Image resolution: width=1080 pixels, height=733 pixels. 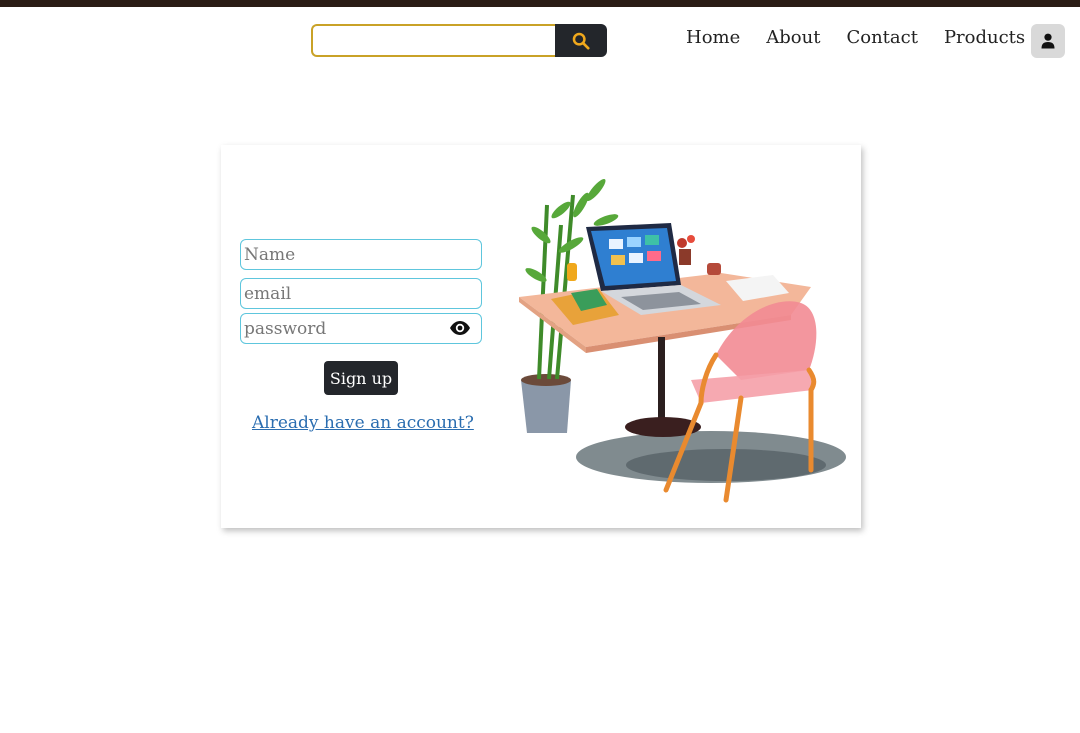 I want to click on user-icon, so click(x=1048, y=41).